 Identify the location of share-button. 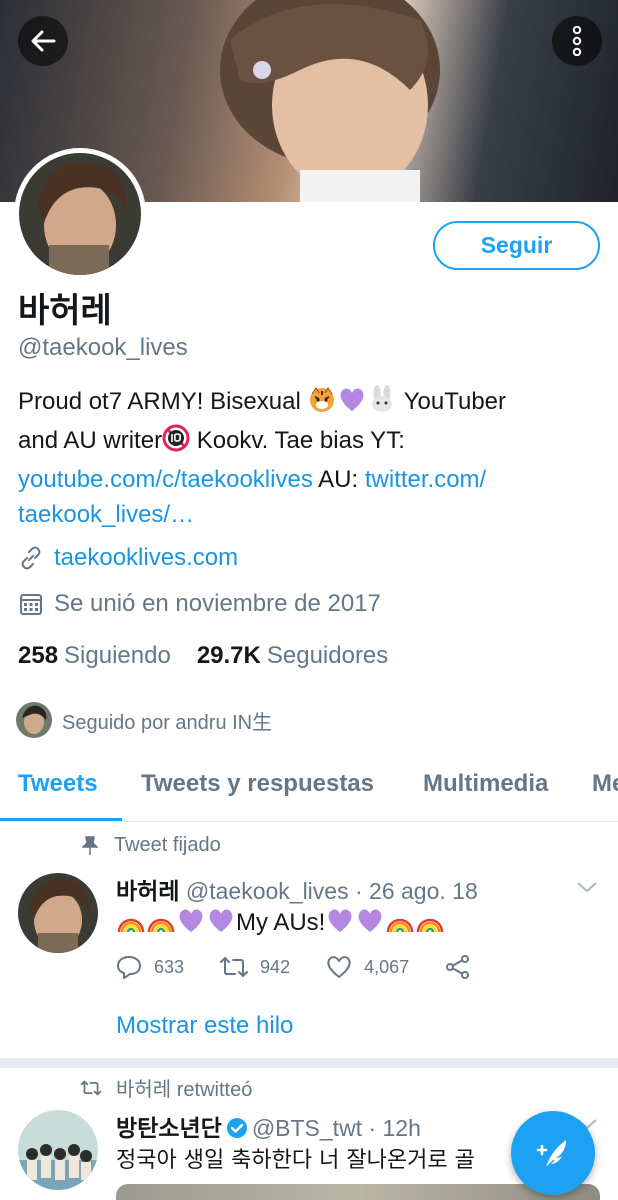
(464, 967).